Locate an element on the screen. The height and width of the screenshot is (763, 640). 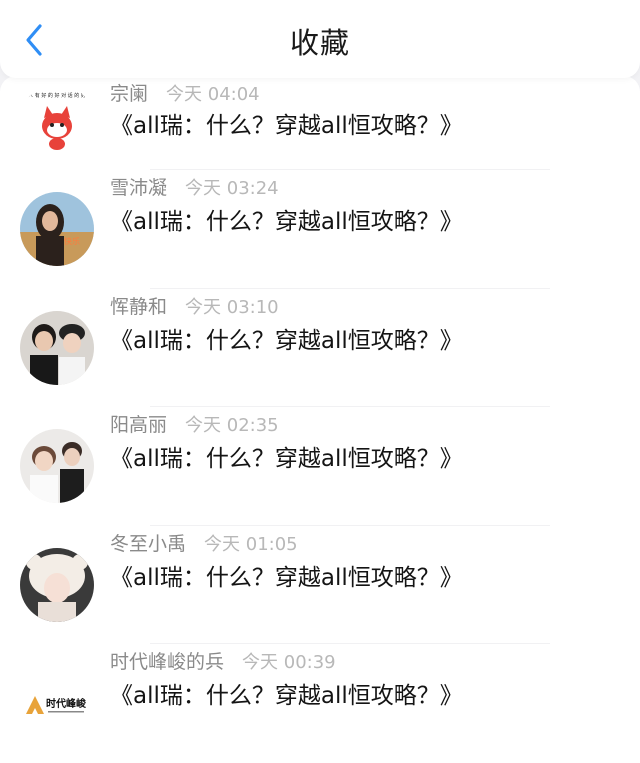
avatar: 快乐 is located at coordinates (57, 229).